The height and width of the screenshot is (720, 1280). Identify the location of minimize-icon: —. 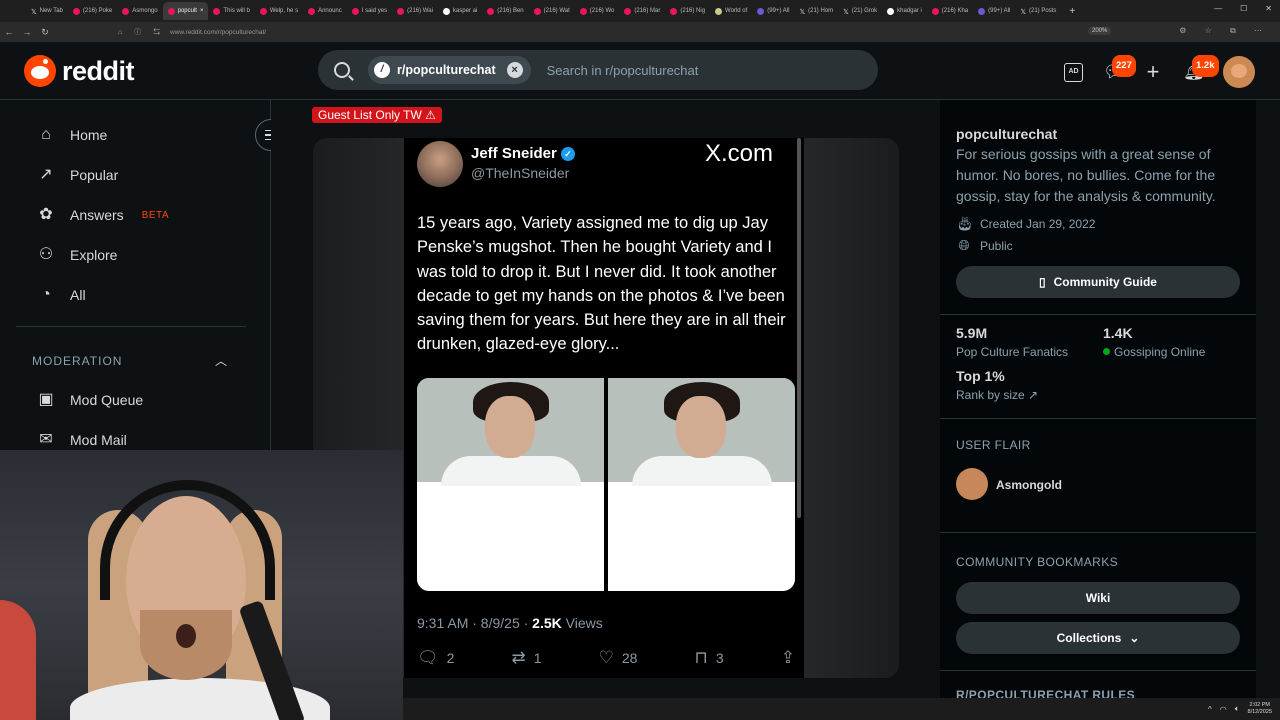
(1218, 8).